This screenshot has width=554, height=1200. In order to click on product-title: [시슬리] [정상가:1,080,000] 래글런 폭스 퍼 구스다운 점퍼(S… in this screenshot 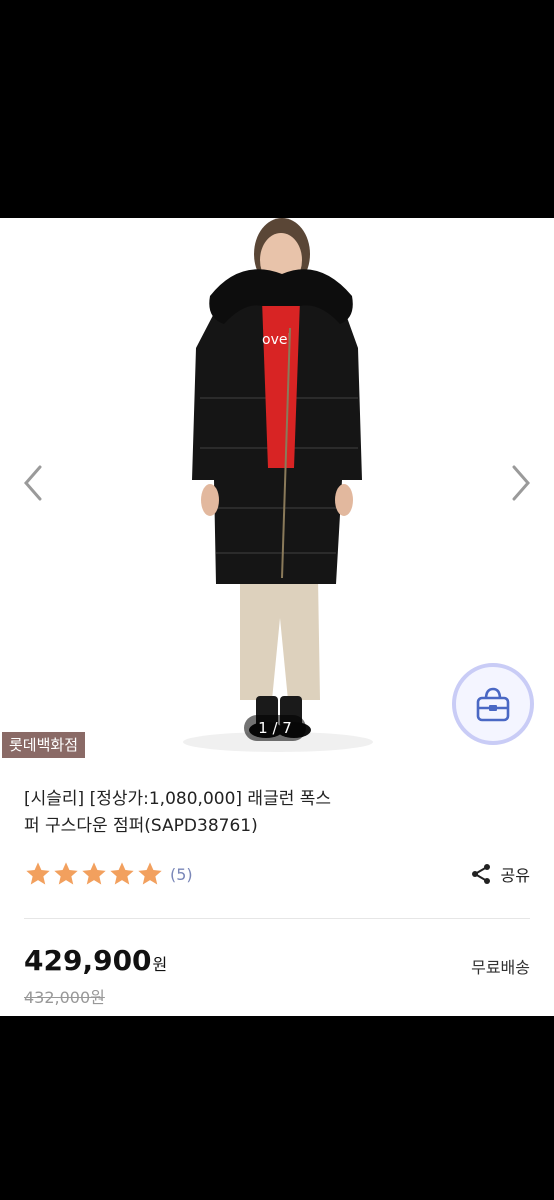, I will do `click(204, 813)`.